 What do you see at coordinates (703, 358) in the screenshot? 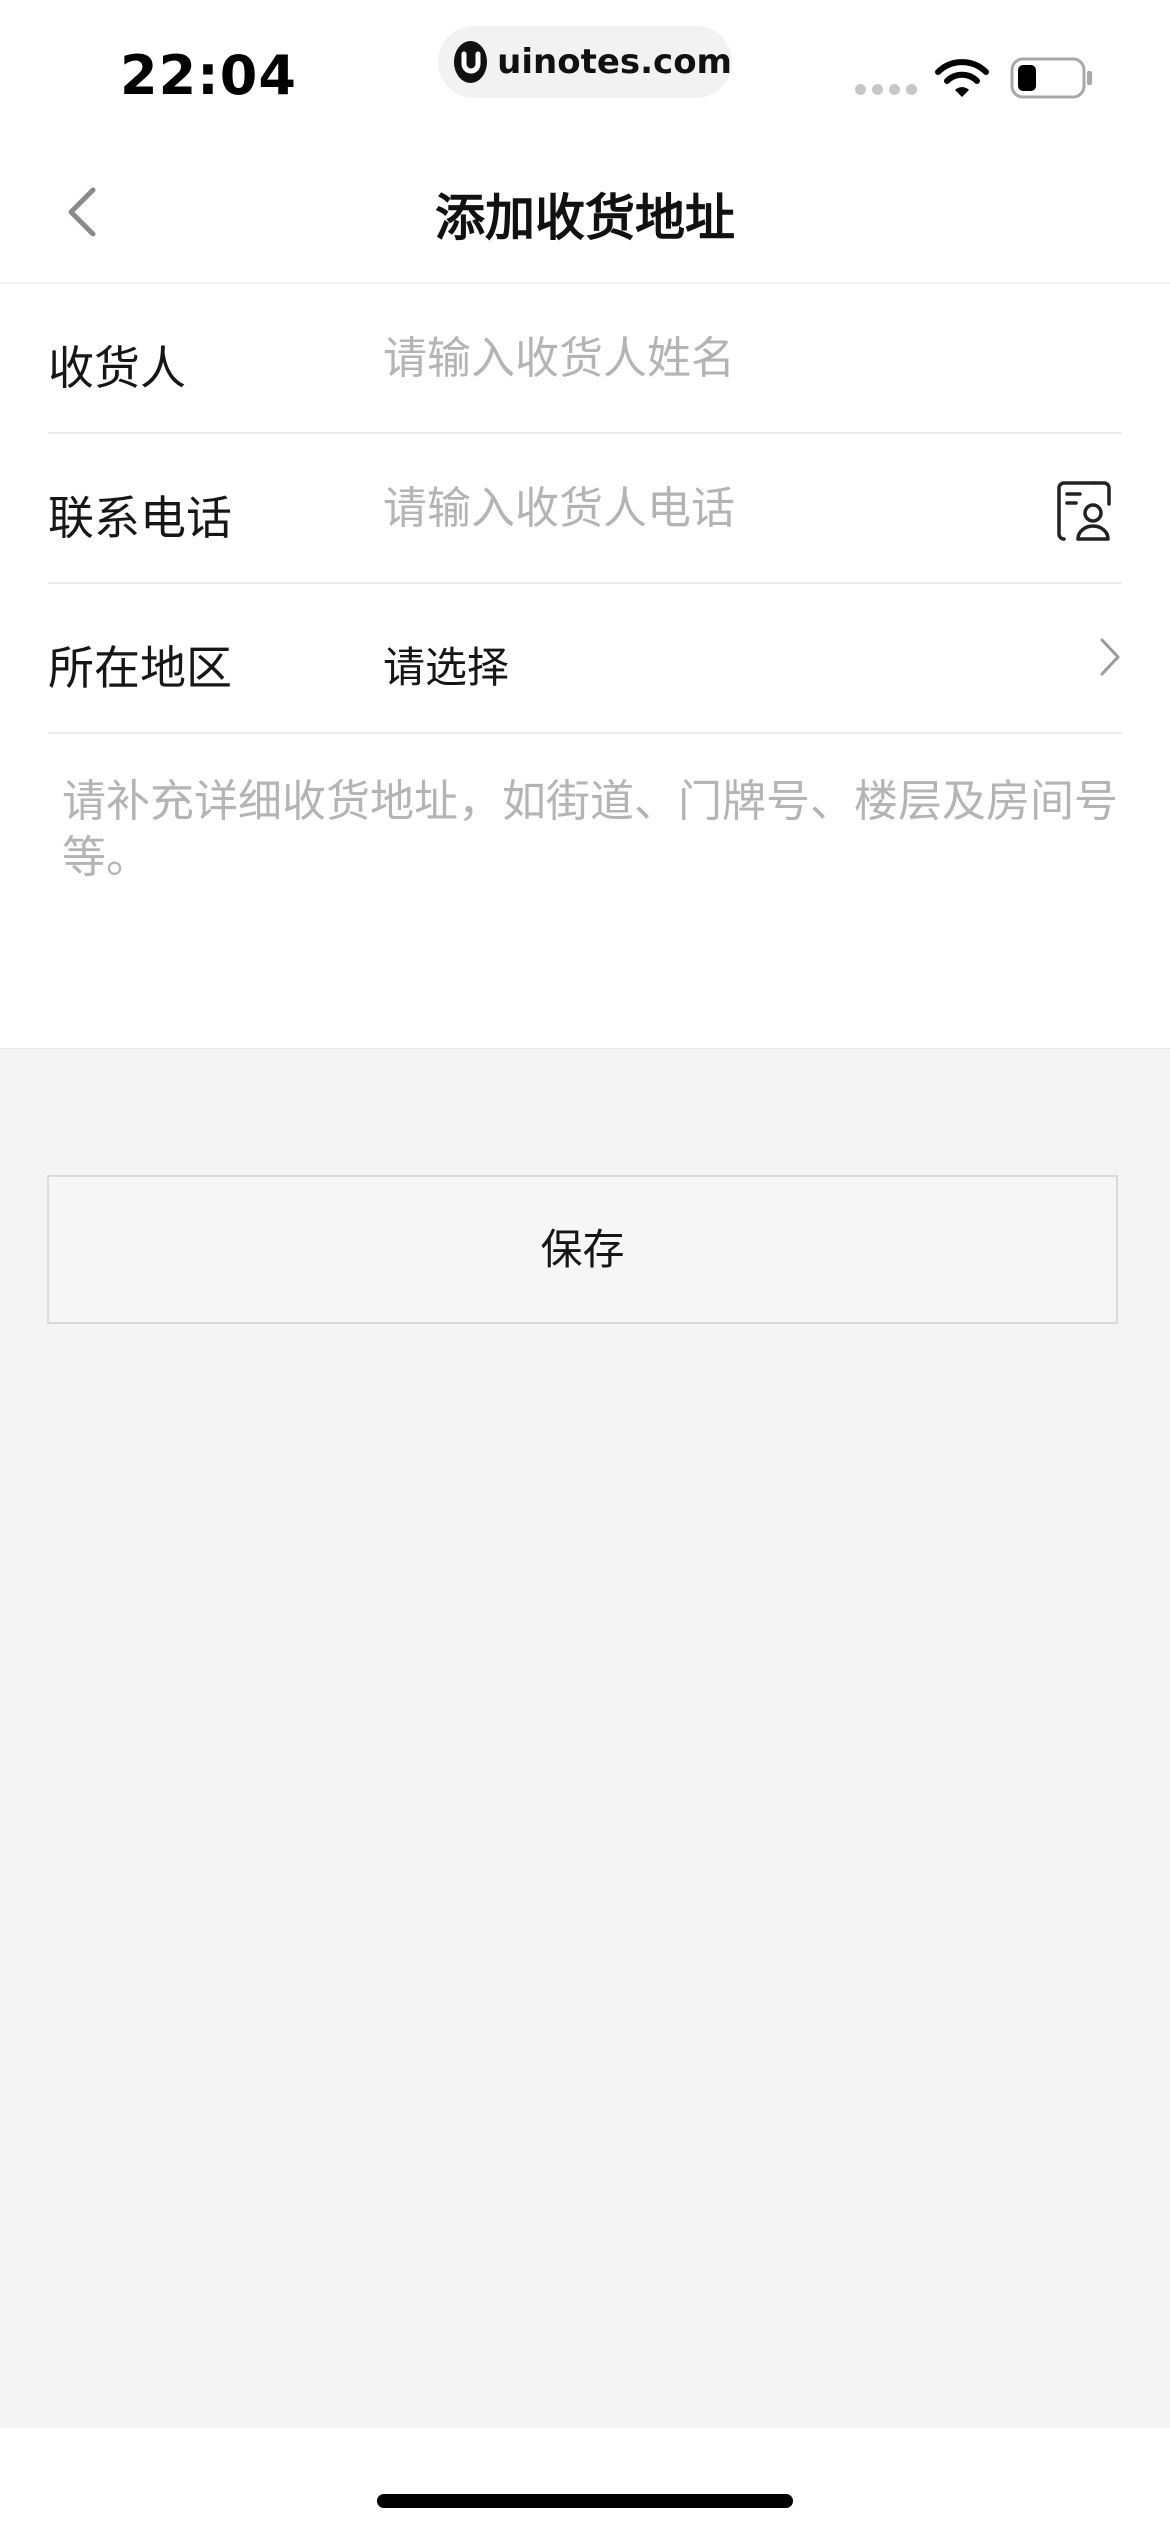
I see `recipient-name-input` at bounding box center [703, 358].